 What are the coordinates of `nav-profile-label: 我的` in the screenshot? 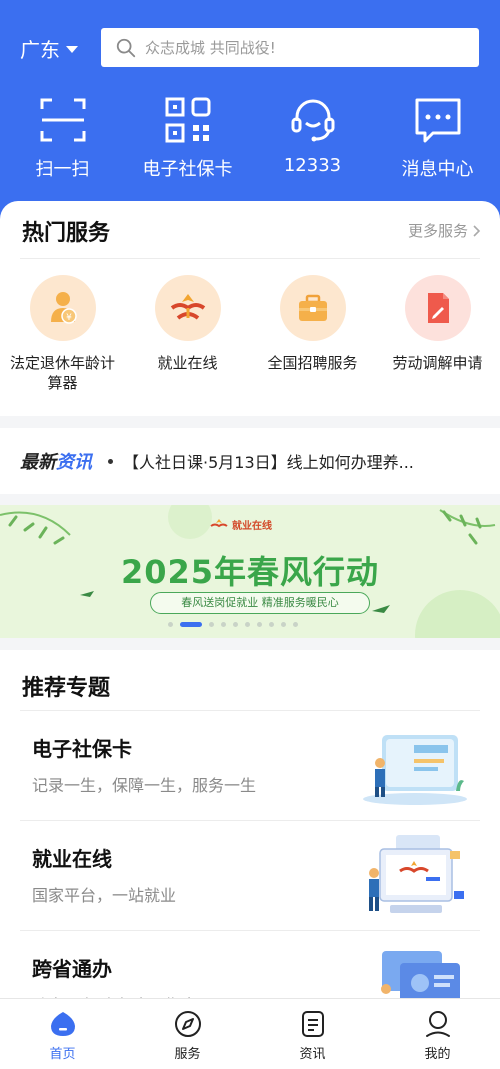 It's located at (437, 1054).